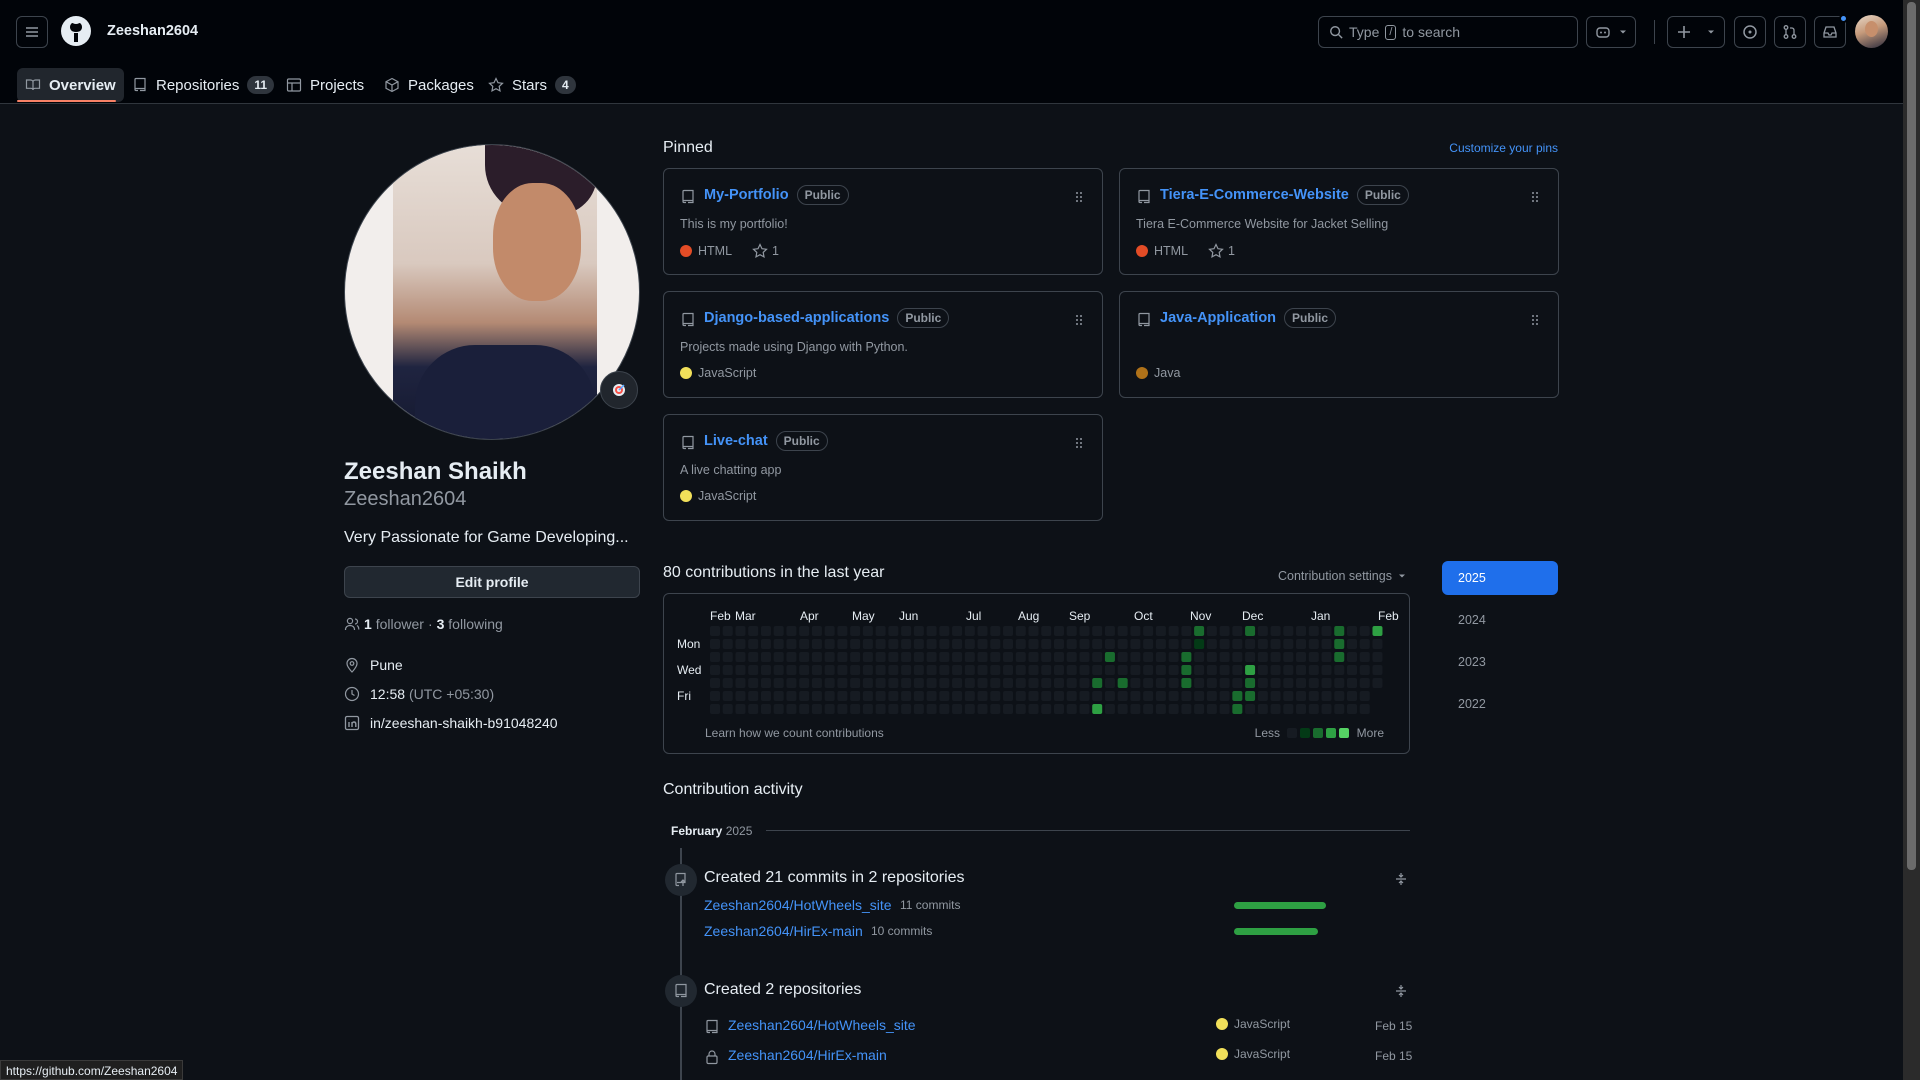  Describe the element at coordinates (1401, 879) in the screenshot. I see `collapse-commits-button` at that location.